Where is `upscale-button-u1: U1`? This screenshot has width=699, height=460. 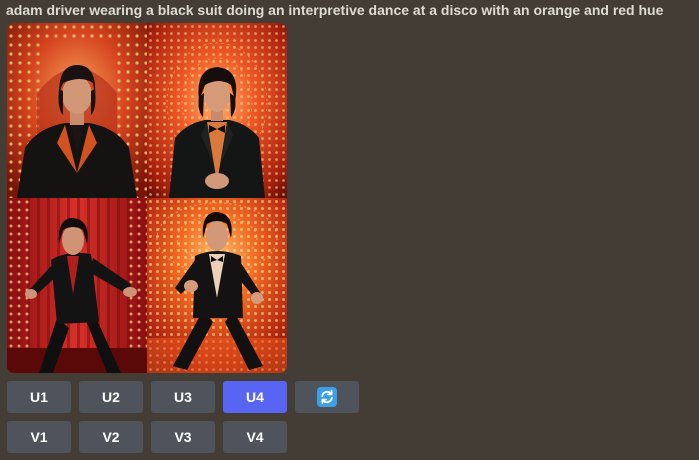
upscale-button-u1: U1 is located at coordinates (39, 397).